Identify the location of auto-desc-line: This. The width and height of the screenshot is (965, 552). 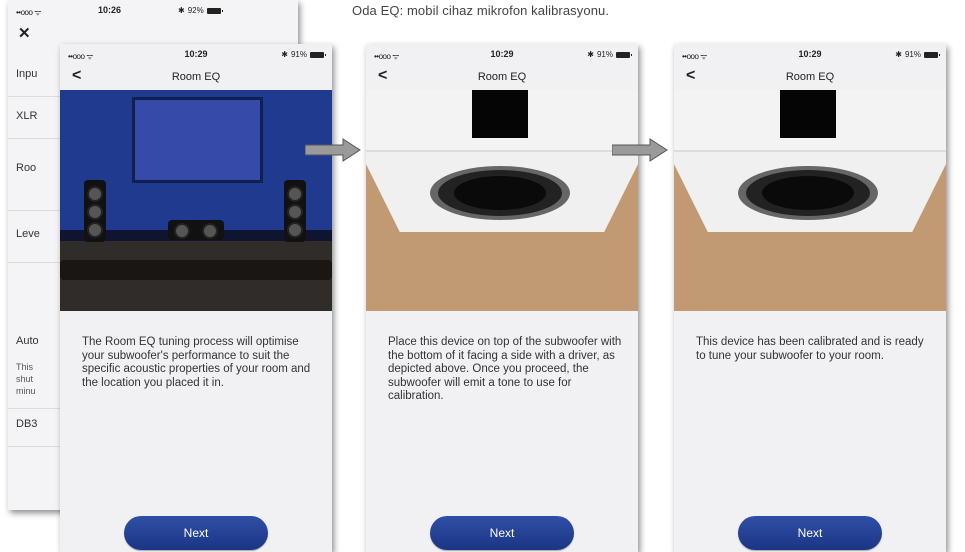
(25, 367).